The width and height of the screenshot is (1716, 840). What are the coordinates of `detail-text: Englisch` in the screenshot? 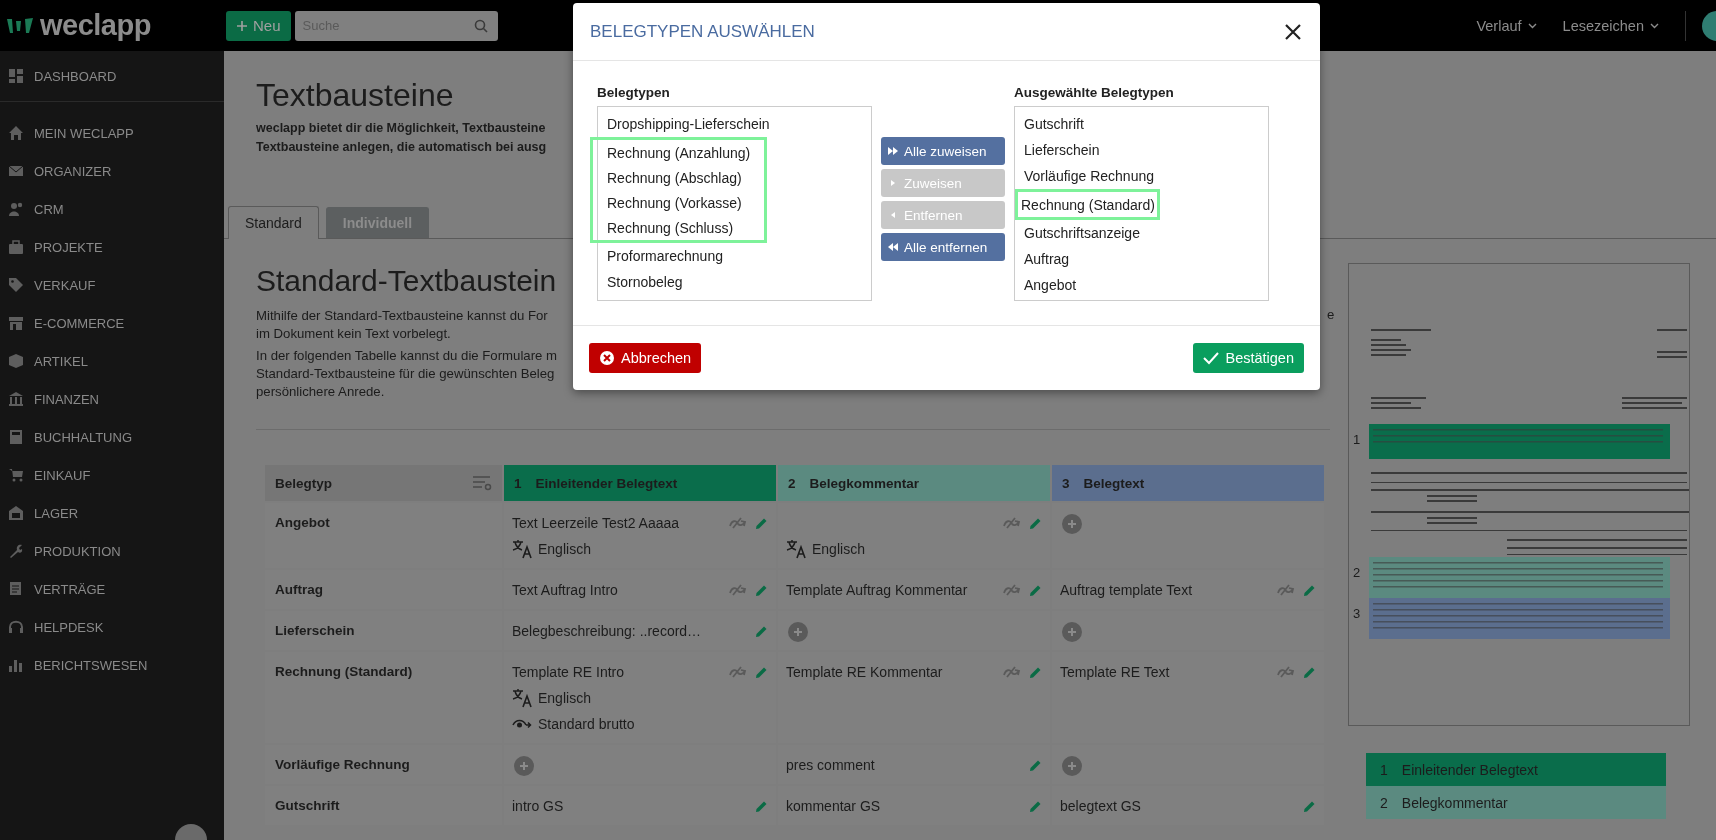 It's located at (564, 549).